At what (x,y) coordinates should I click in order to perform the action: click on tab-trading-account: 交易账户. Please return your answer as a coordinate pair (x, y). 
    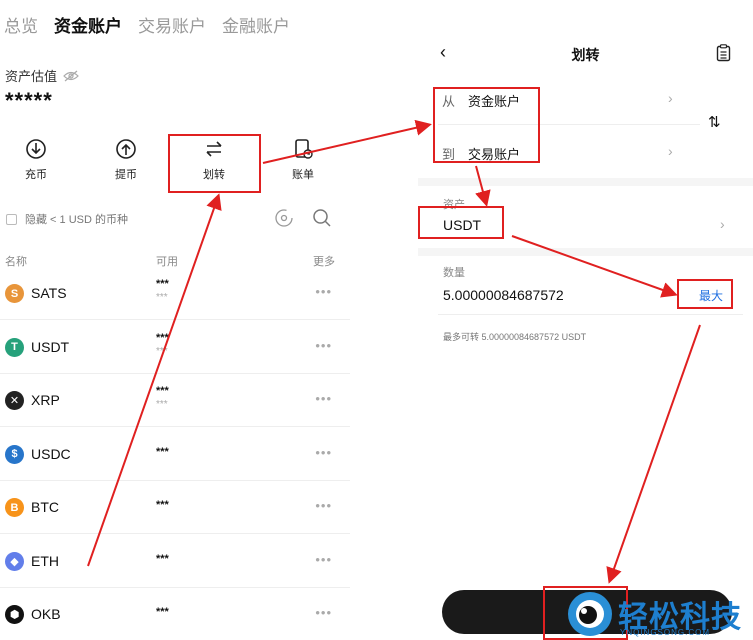
    Looking at the image, I should click on (172, 24).